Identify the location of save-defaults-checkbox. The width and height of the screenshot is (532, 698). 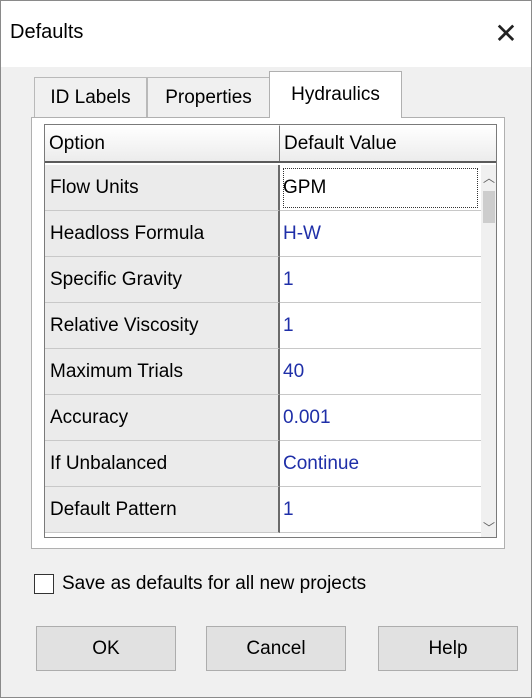
(44, 584).